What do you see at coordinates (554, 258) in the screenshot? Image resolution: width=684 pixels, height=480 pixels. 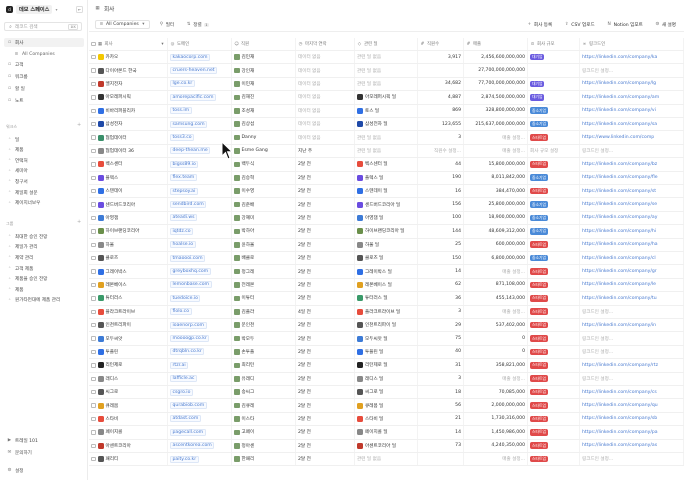 I see `cell-size: 중소기업` at bounding box center [554, 258].